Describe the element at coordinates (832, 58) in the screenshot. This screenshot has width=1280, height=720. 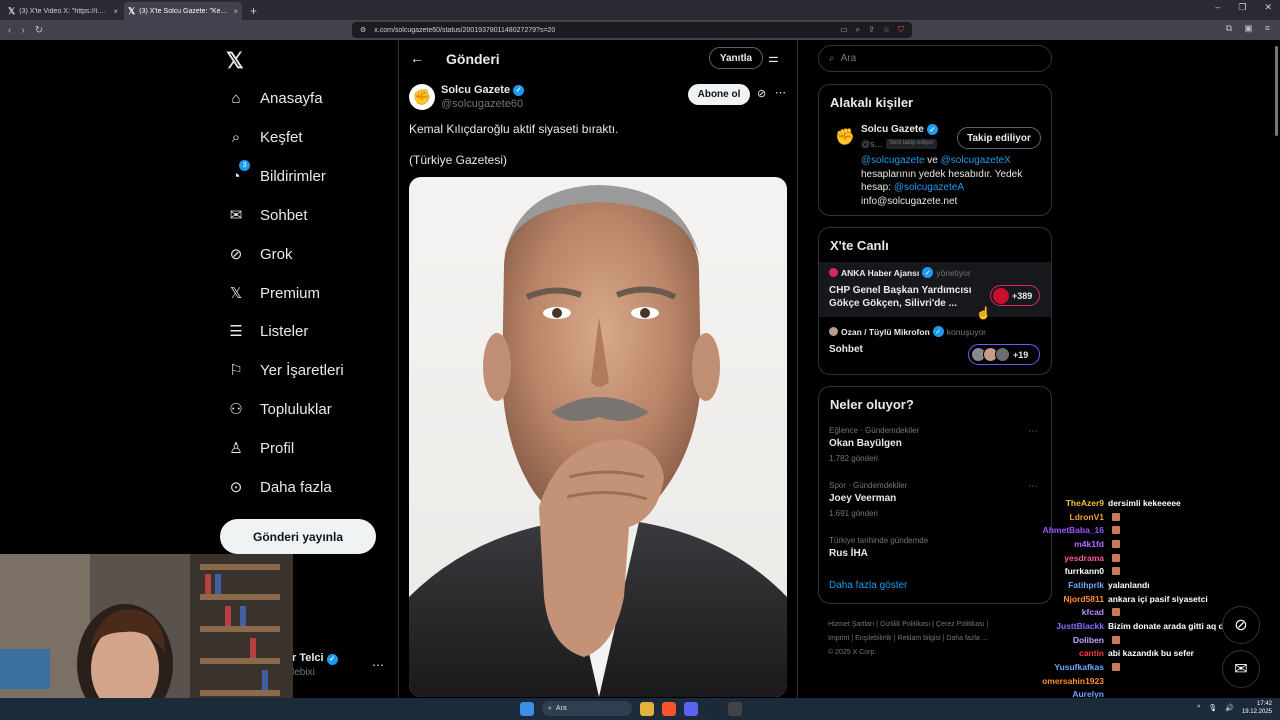
I see `search-icon: ⌕` at that location.